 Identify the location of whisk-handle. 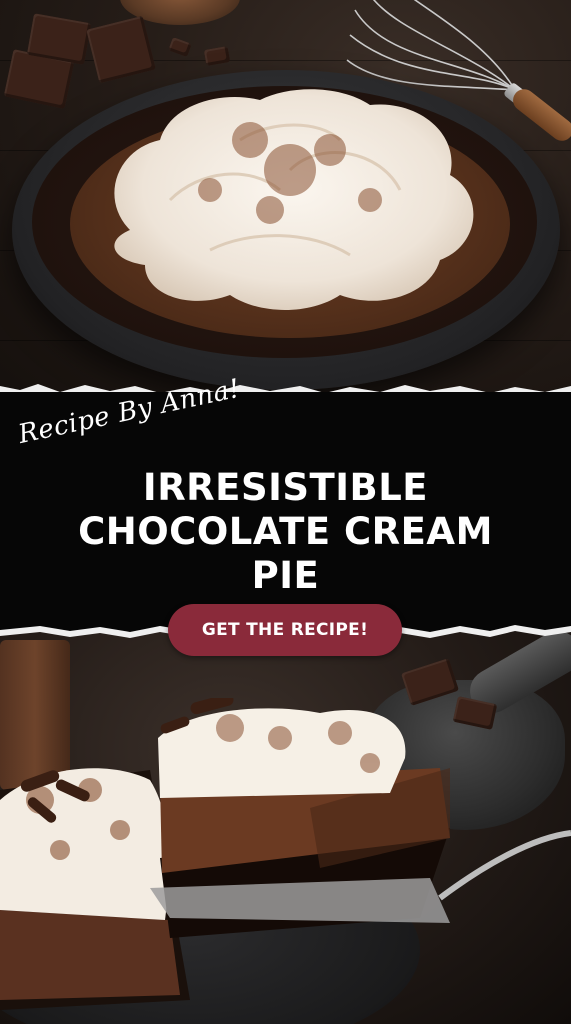
(539, 115).